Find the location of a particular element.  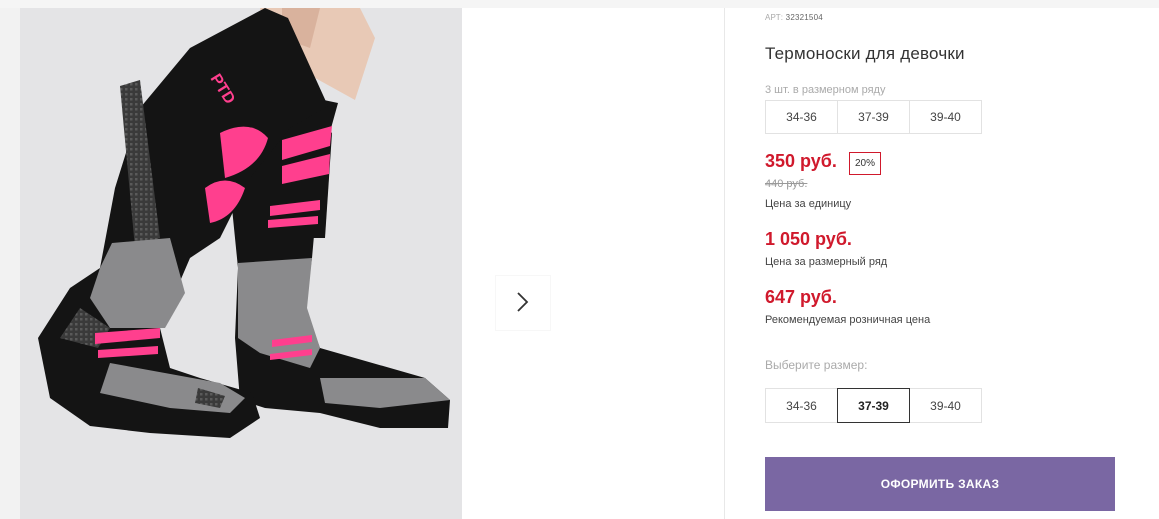

pack-size-37-39: 37-39 is located at coordinates (873, 117).